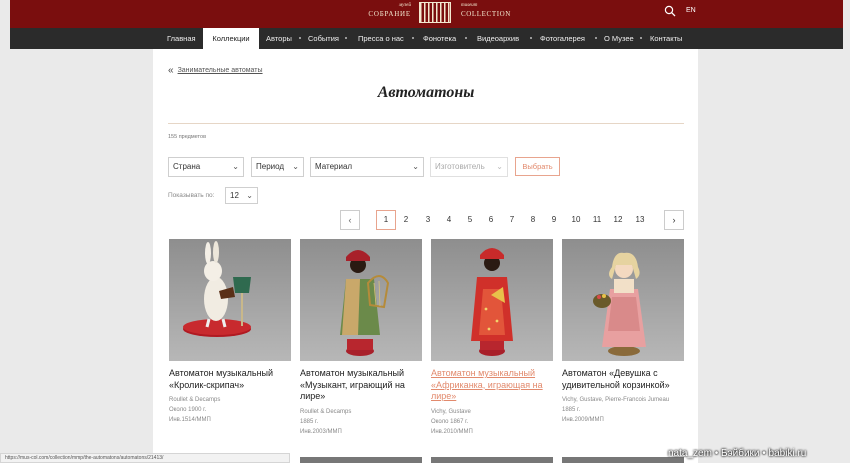 The height and width of the screenshot is (463, 850). What do you see at coordinates (619, 38) in the screenshot?
I see `nav-item-about: О Музее` at bounding box center [619, 38].